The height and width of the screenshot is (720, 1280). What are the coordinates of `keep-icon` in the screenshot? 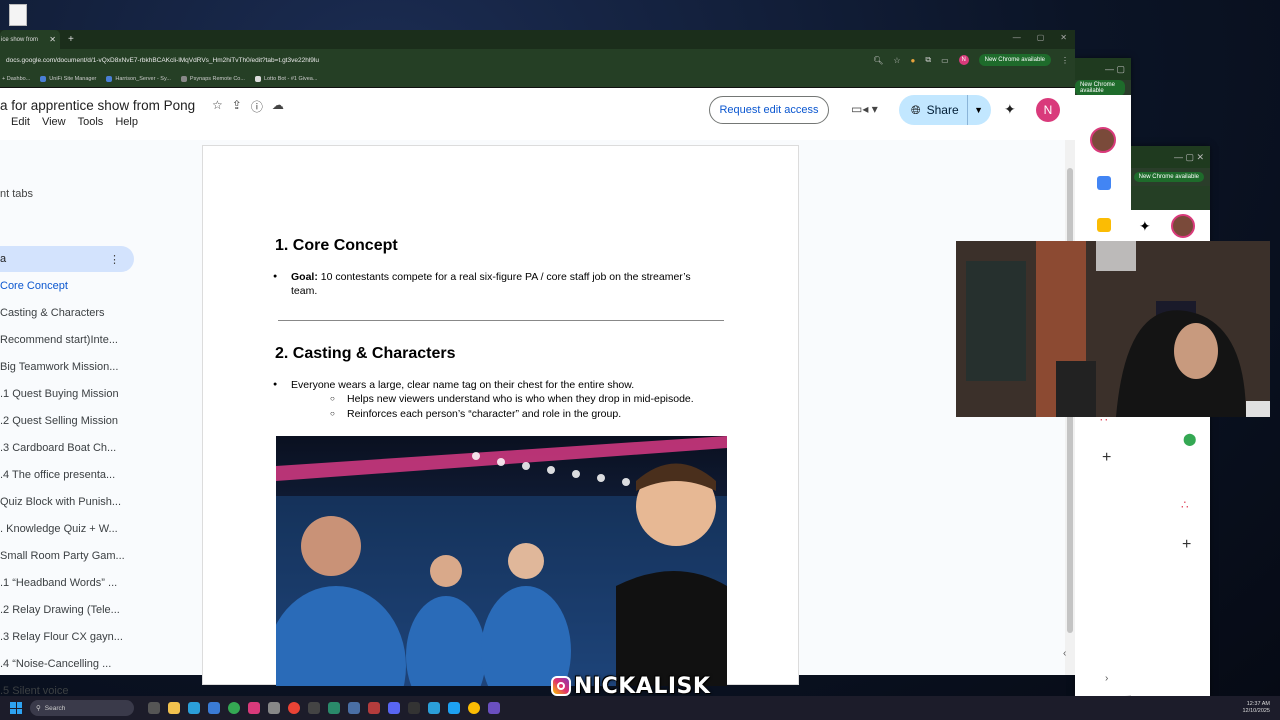 It's located at (1104, 225).